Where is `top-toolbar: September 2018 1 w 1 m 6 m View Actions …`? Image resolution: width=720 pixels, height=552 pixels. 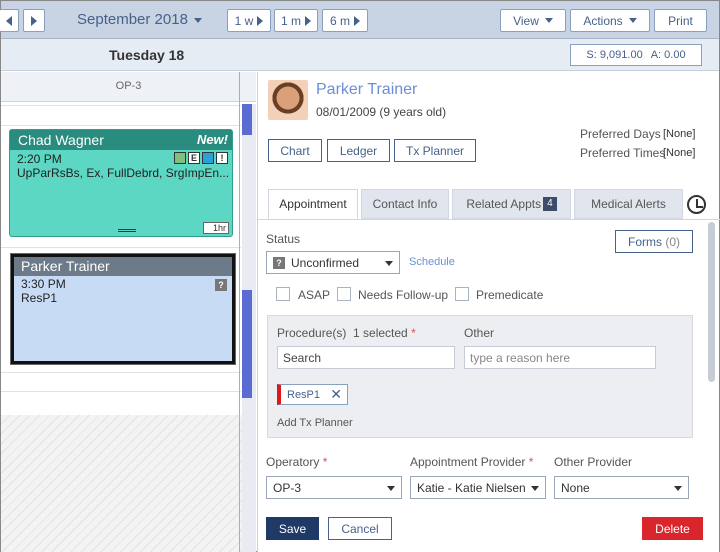 top-toolbar: September 2018 1 w 1 m 6 m View Actions … is located at coordinates (359, 20).